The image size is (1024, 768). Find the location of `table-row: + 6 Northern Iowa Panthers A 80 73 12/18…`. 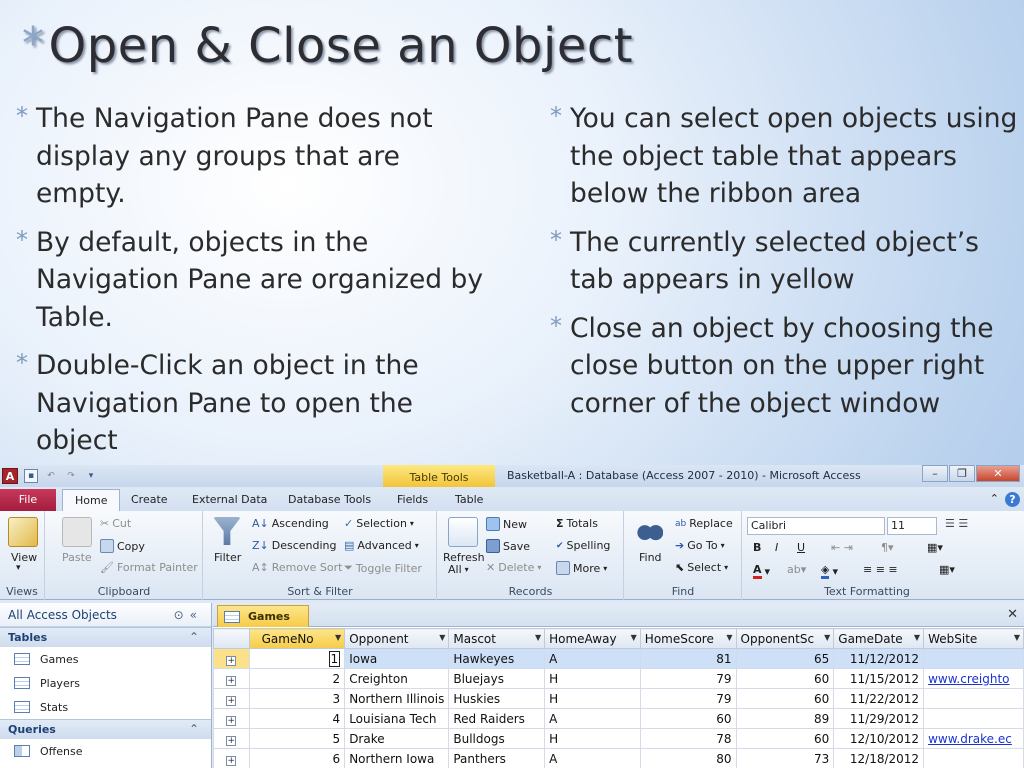

table-row: + 6 Northern Iowa Panthers A 80 73 12/18… is located at coordinates (618, 758).